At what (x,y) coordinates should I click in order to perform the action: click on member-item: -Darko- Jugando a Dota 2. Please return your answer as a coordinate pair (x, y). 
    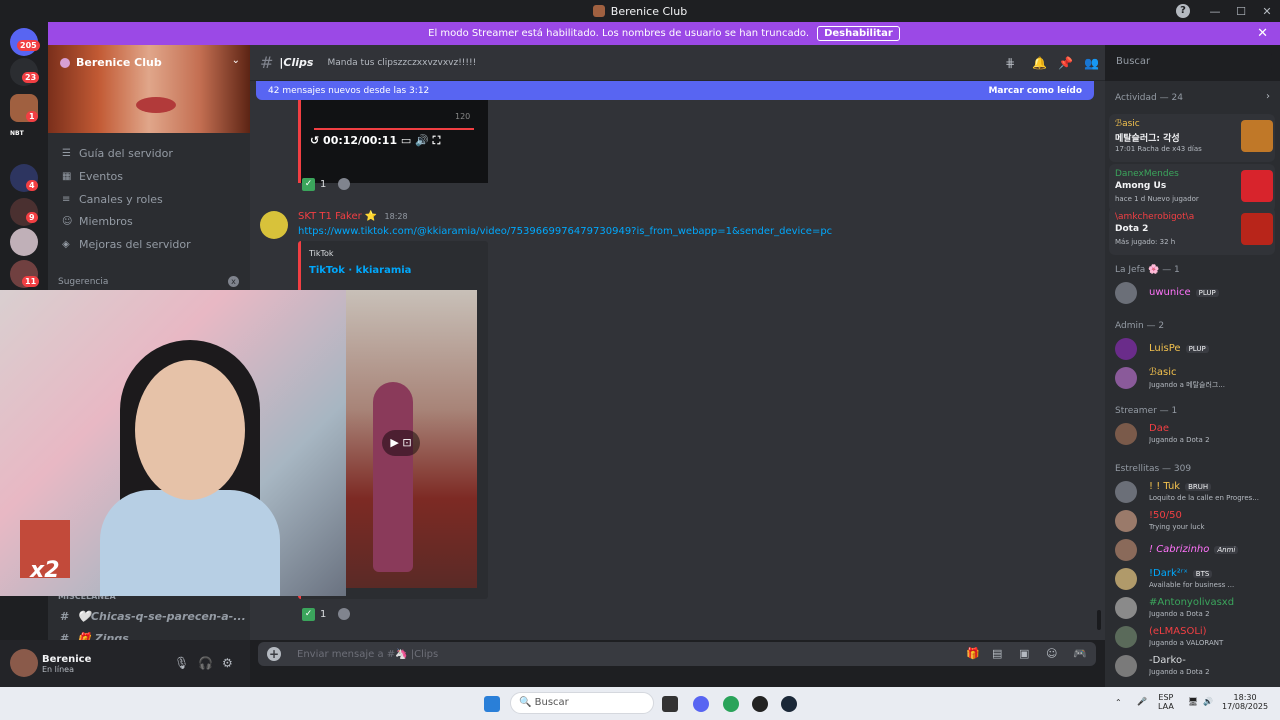
    Looking at the image, I should click on (1195, 666).